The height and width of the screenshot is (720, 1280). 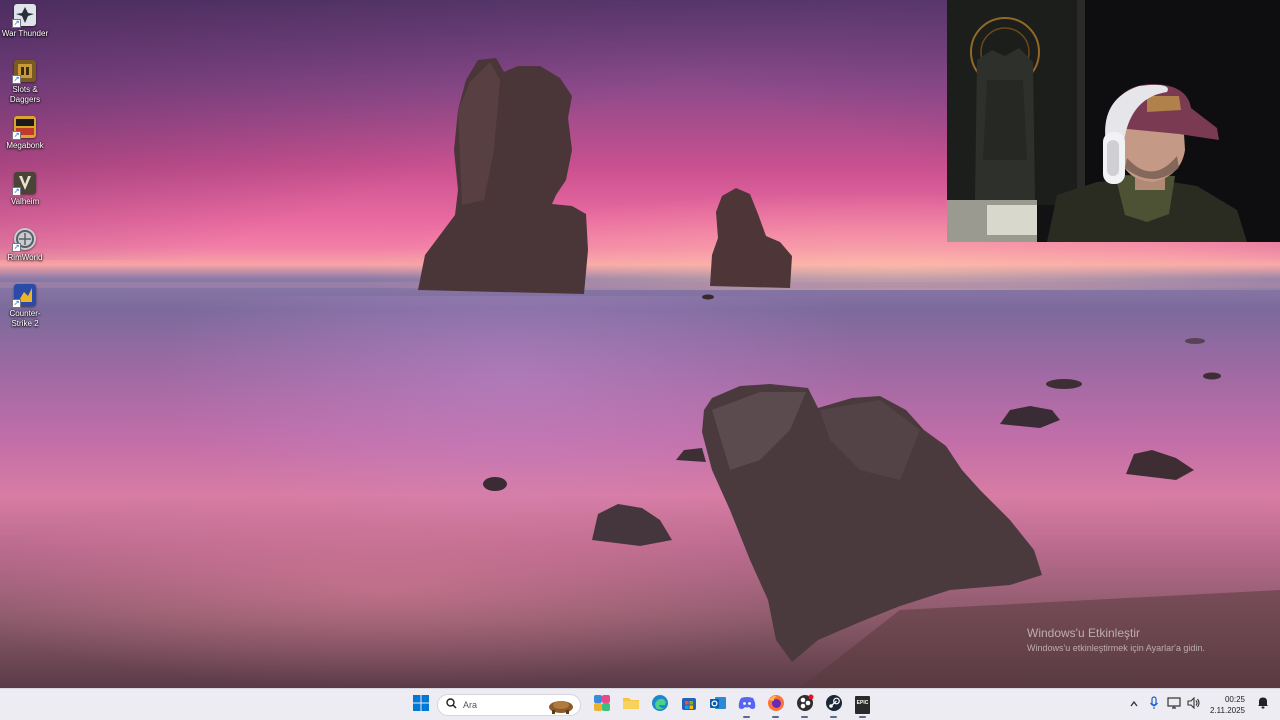 I want to click on steam-button, so click(x=833, y=705).